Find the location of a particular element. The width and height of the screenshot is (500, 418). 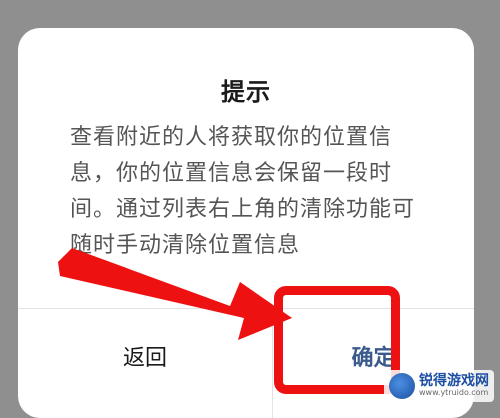

back-button: 返回 is located at coordinates (145, 356).